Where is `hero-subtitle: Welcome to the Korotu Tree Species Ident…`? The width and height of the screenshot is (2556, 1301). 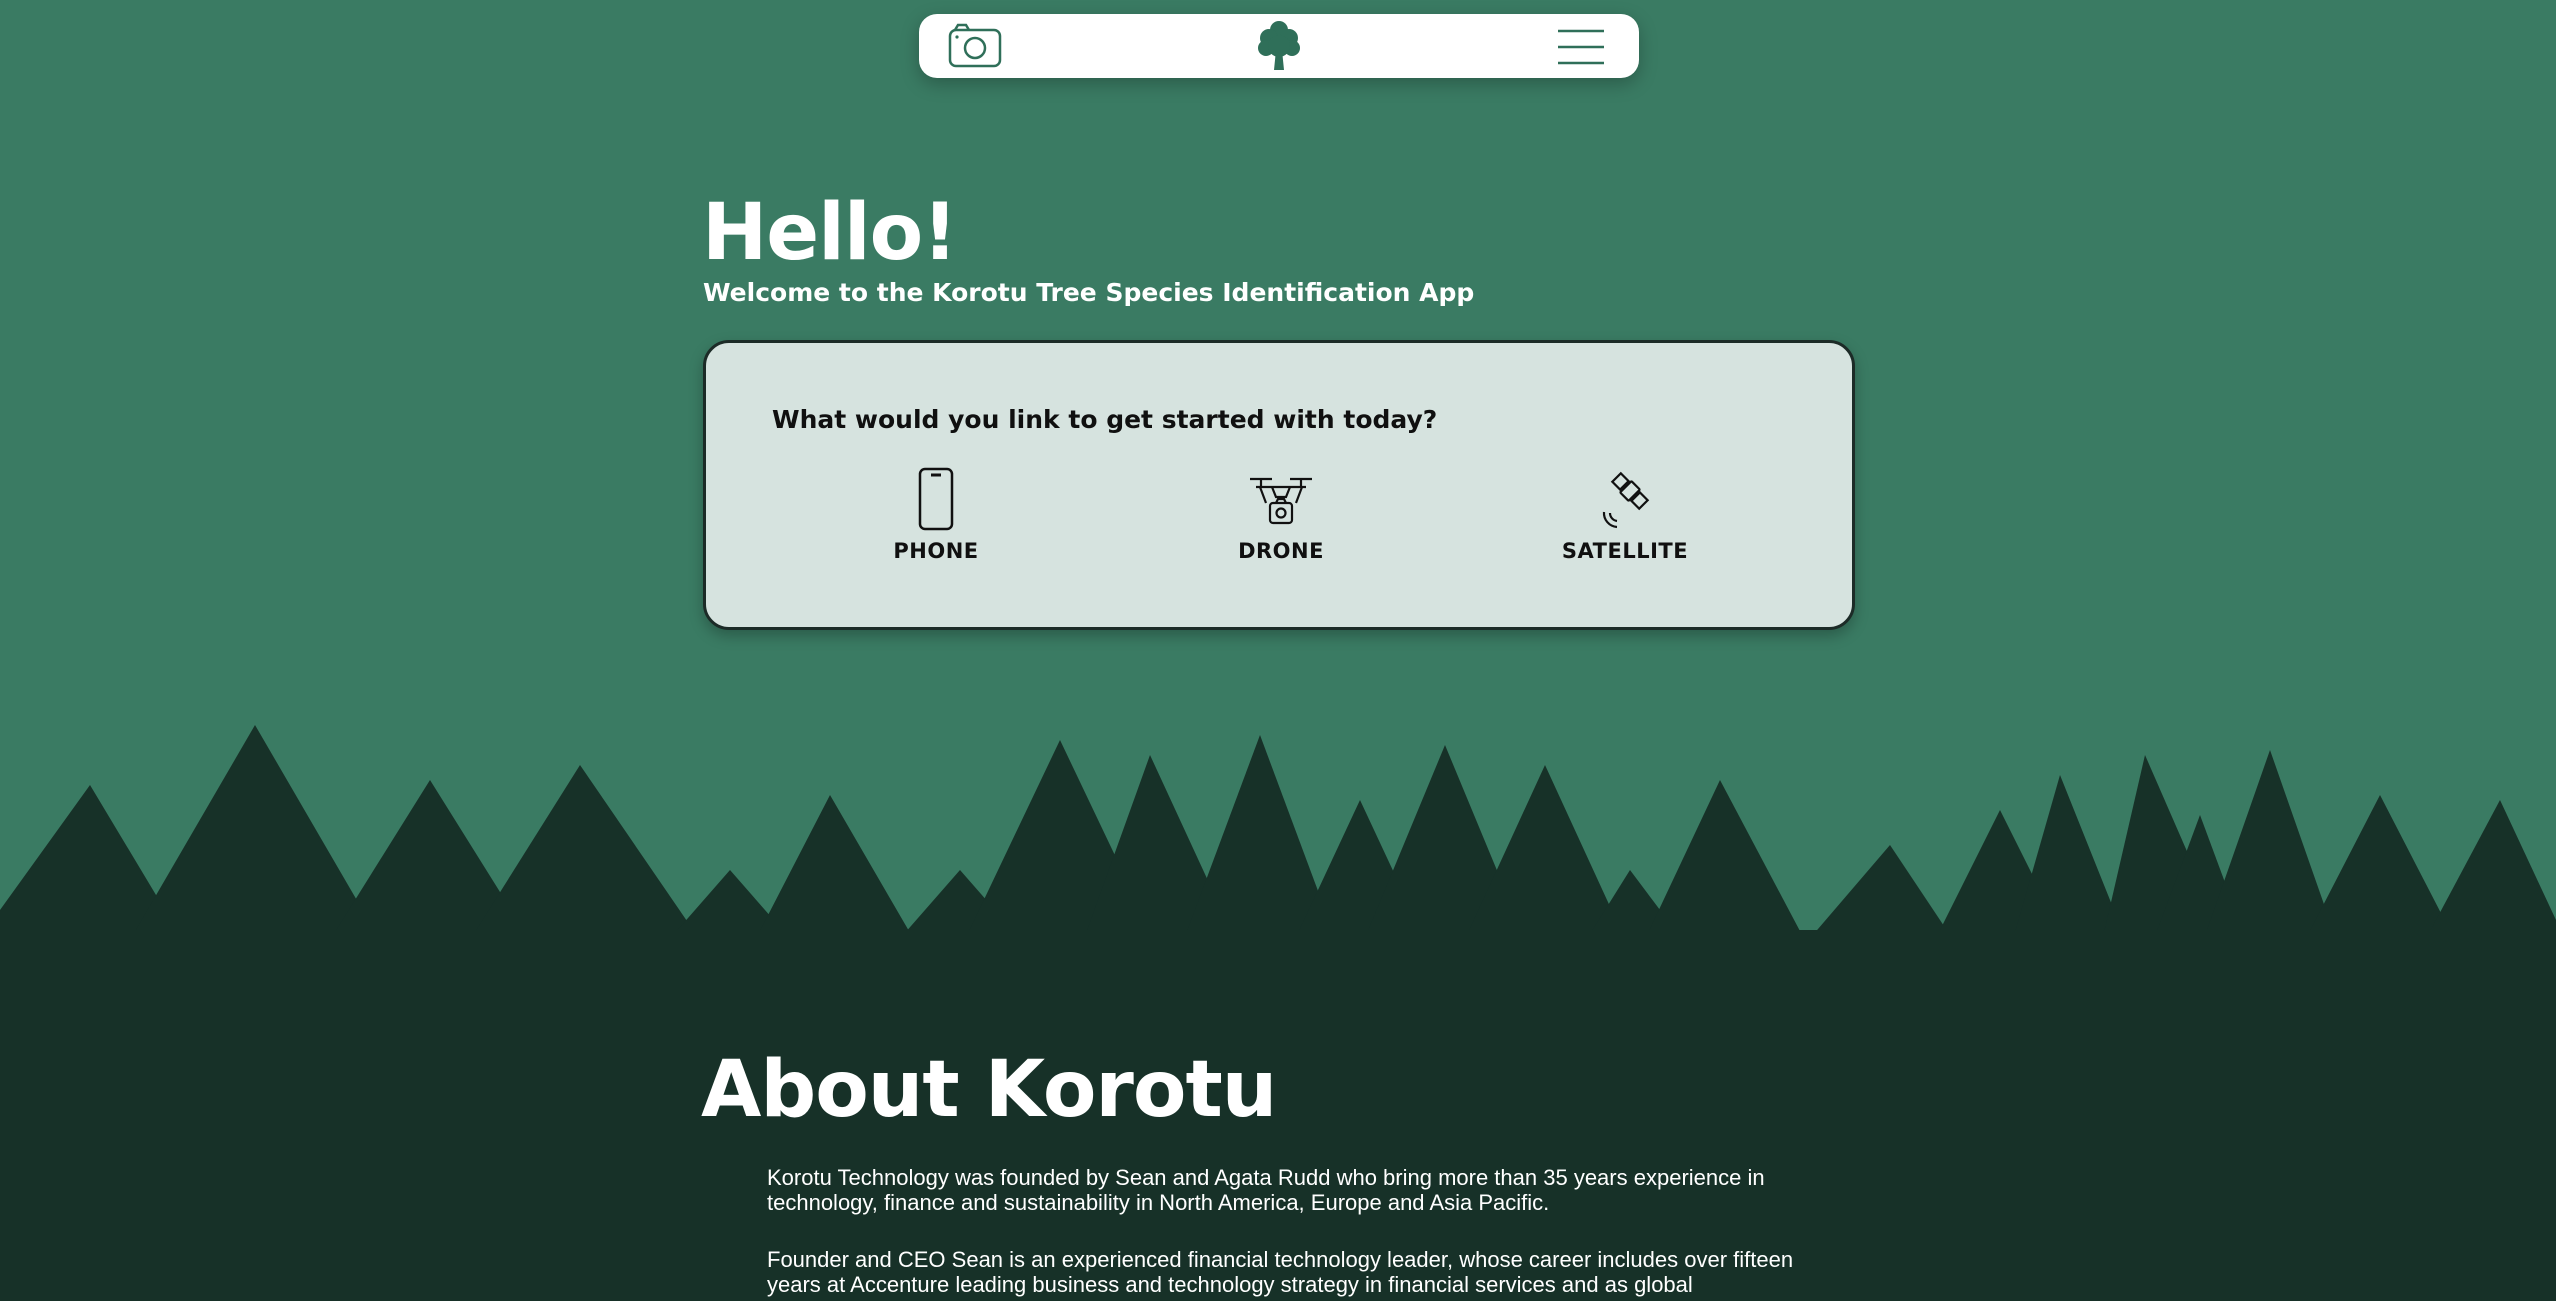 hero-subtitle: Welcome to the Korotu Tree Species Ident… is located at coordinates (1089, 292).